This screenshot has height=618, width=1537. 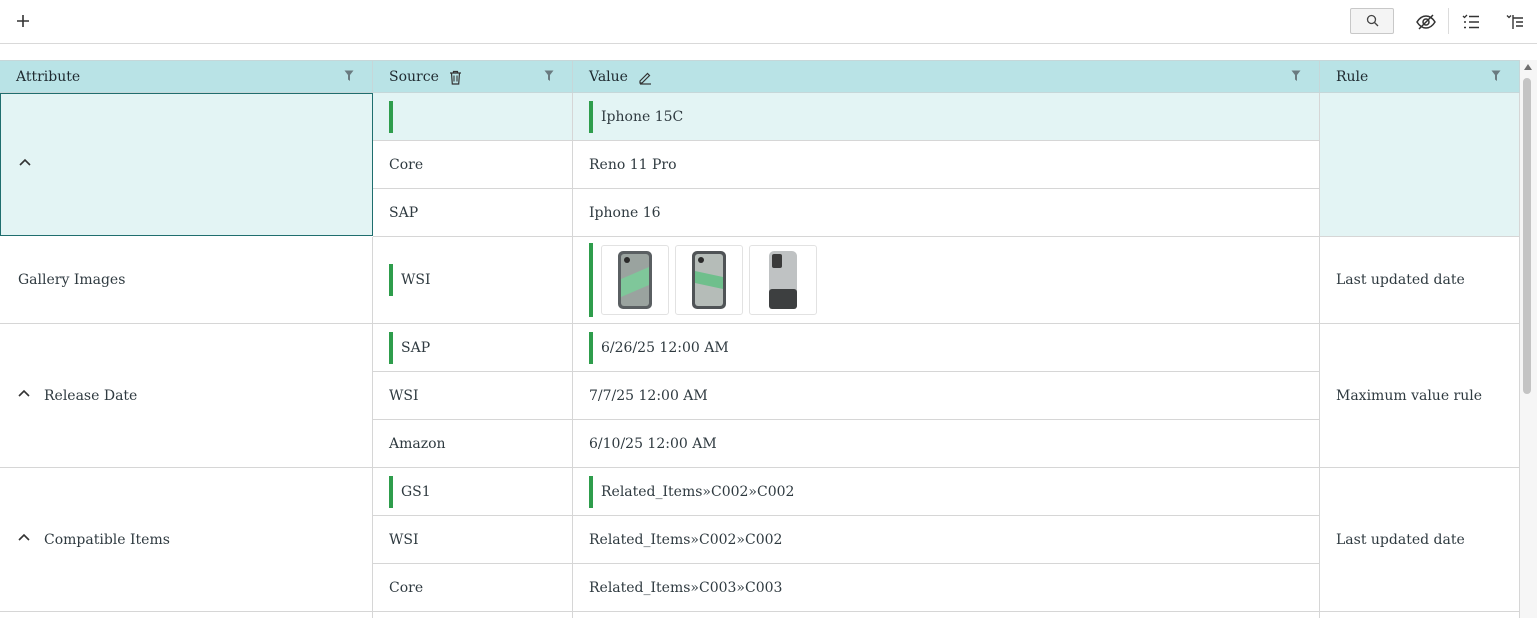 What do you see at coordinates (946, 348) in the screenshot?
I see `value-cell: 6/26/25 12:00 AM` at bounding box center [946, 348].